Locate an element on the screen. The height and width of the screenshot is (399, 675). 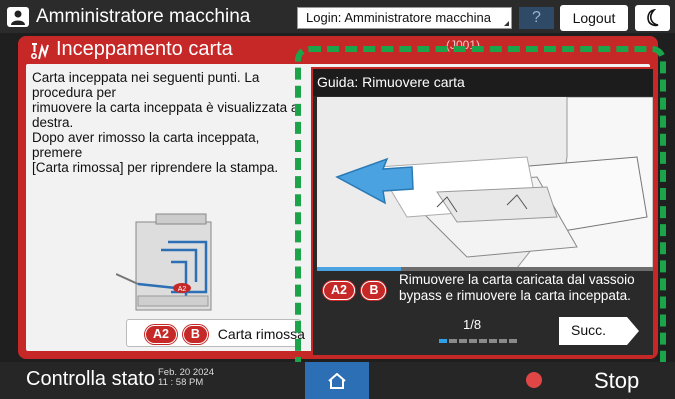
badge-a2: A2 is located at coordinates (161, 334).